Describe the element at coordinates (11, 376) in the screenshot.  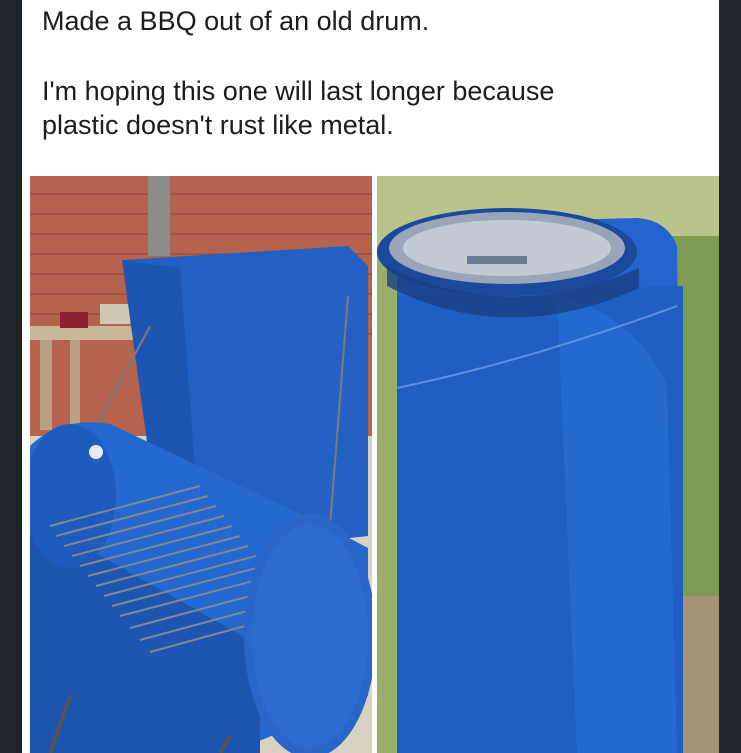
I see `left-edge` at that location.